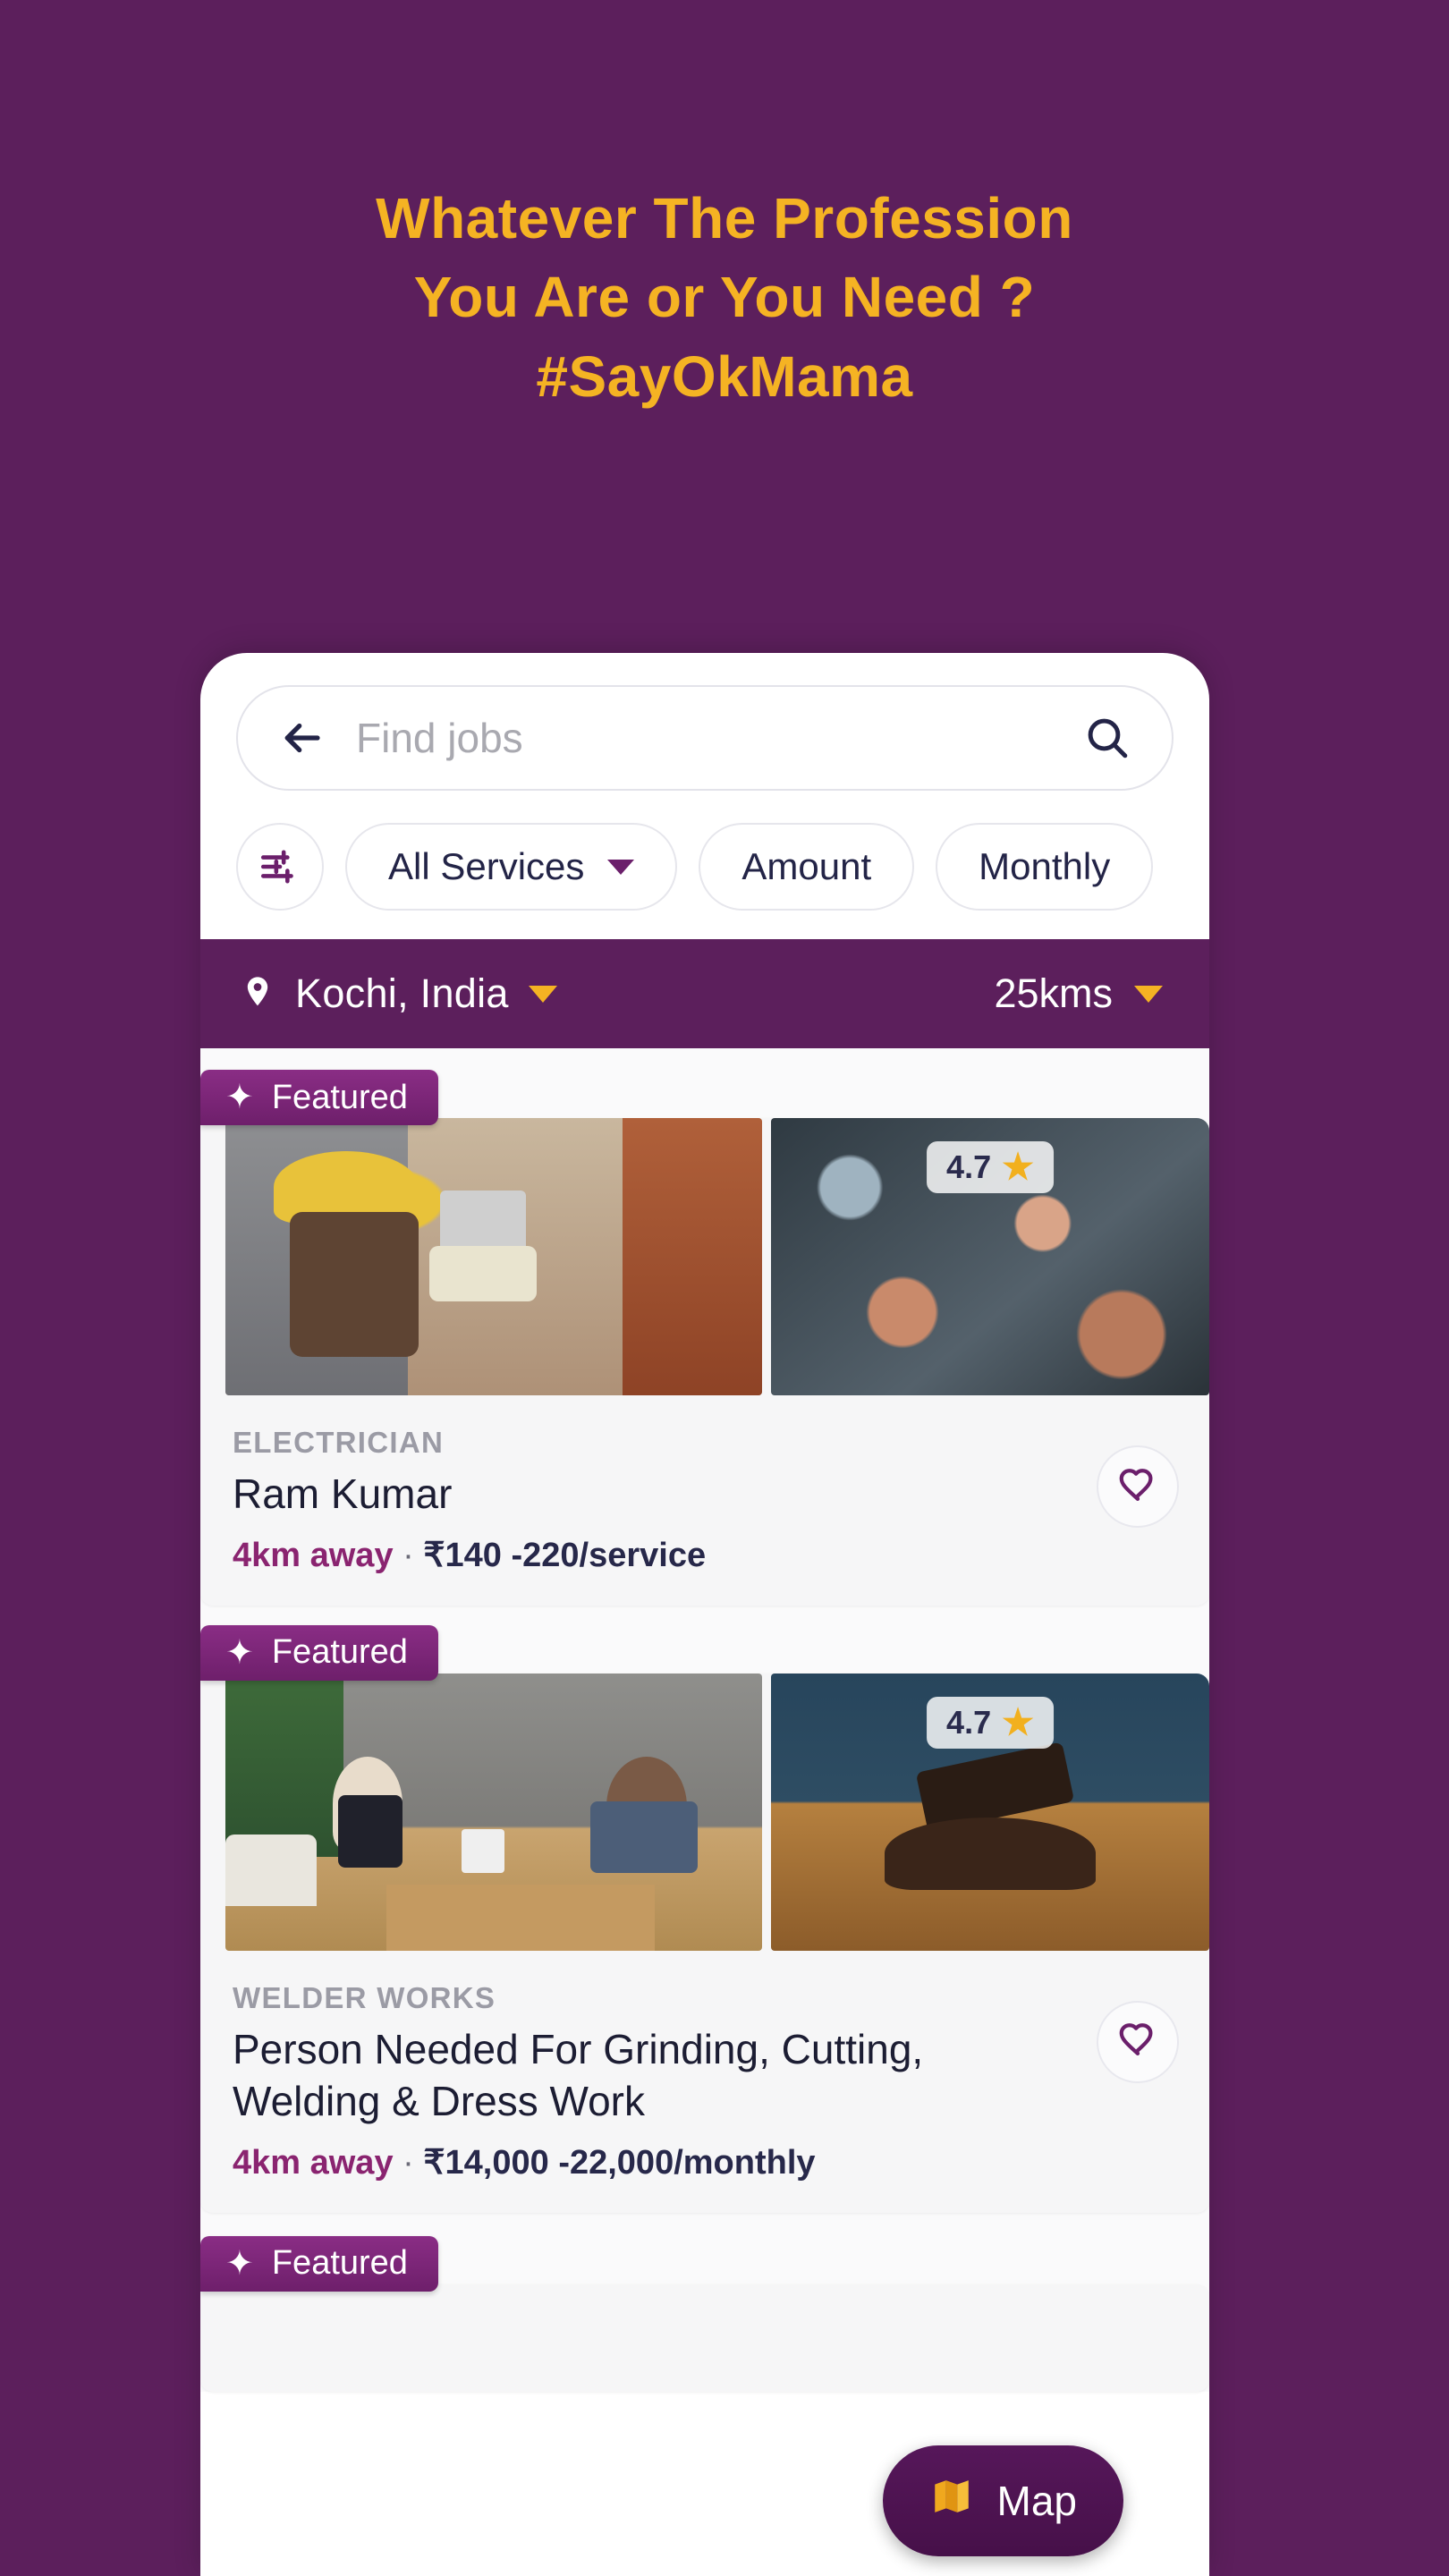 This screenshot has width=1449, height=2576. Describe the element at coordinates (343, 1493) in the screenshot. I see `listing-title: Ram Kumar` at that location.